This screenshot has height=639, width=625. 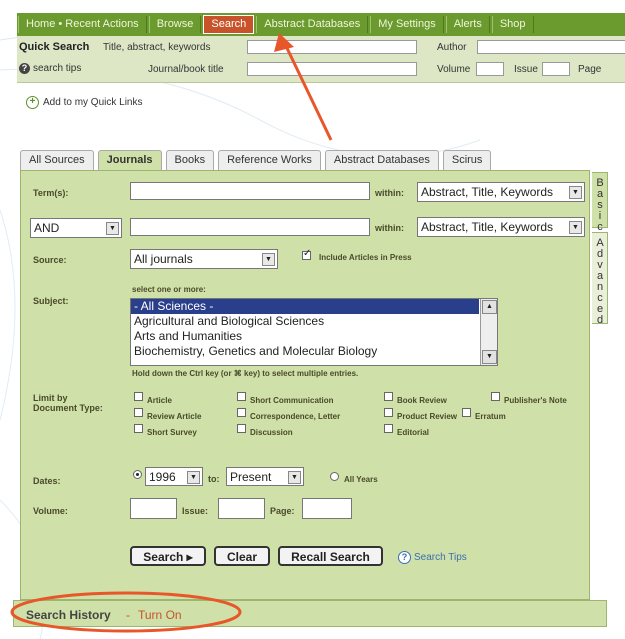 I want to click on plus-icon: +, so click(x=32, y=102).